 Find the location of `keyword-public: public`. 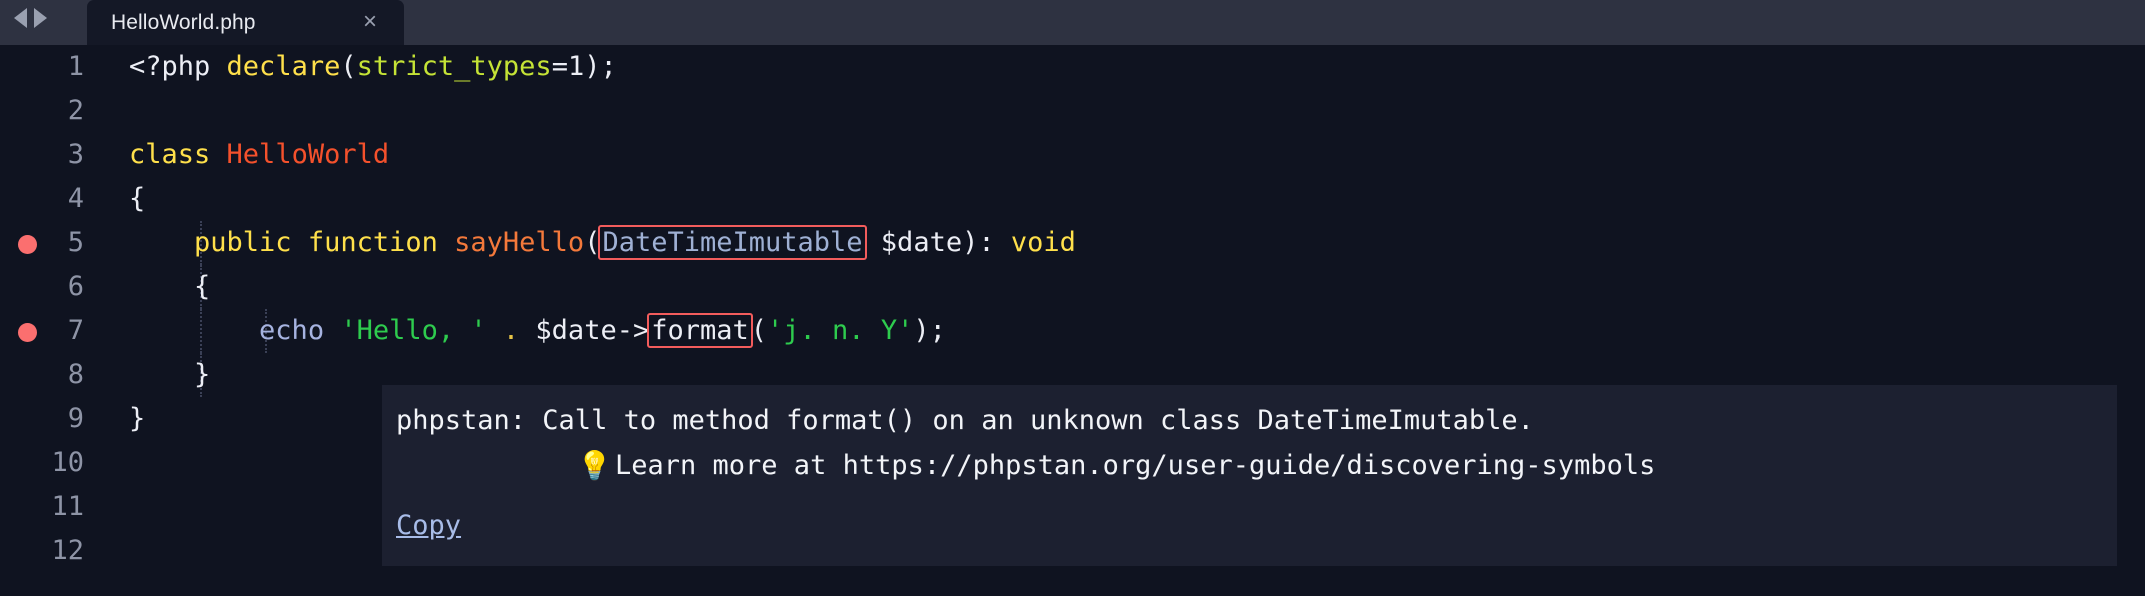

keyword-public: public is located at coordinates (251, 242).